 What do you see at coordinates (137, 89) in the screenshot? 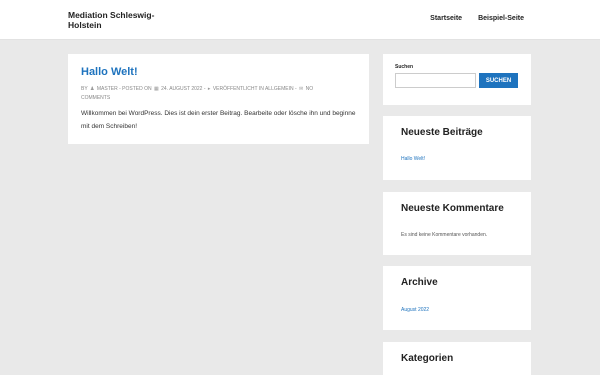
I see `meta-posted-on: POSTED ON` at bounding box center [137, 89].